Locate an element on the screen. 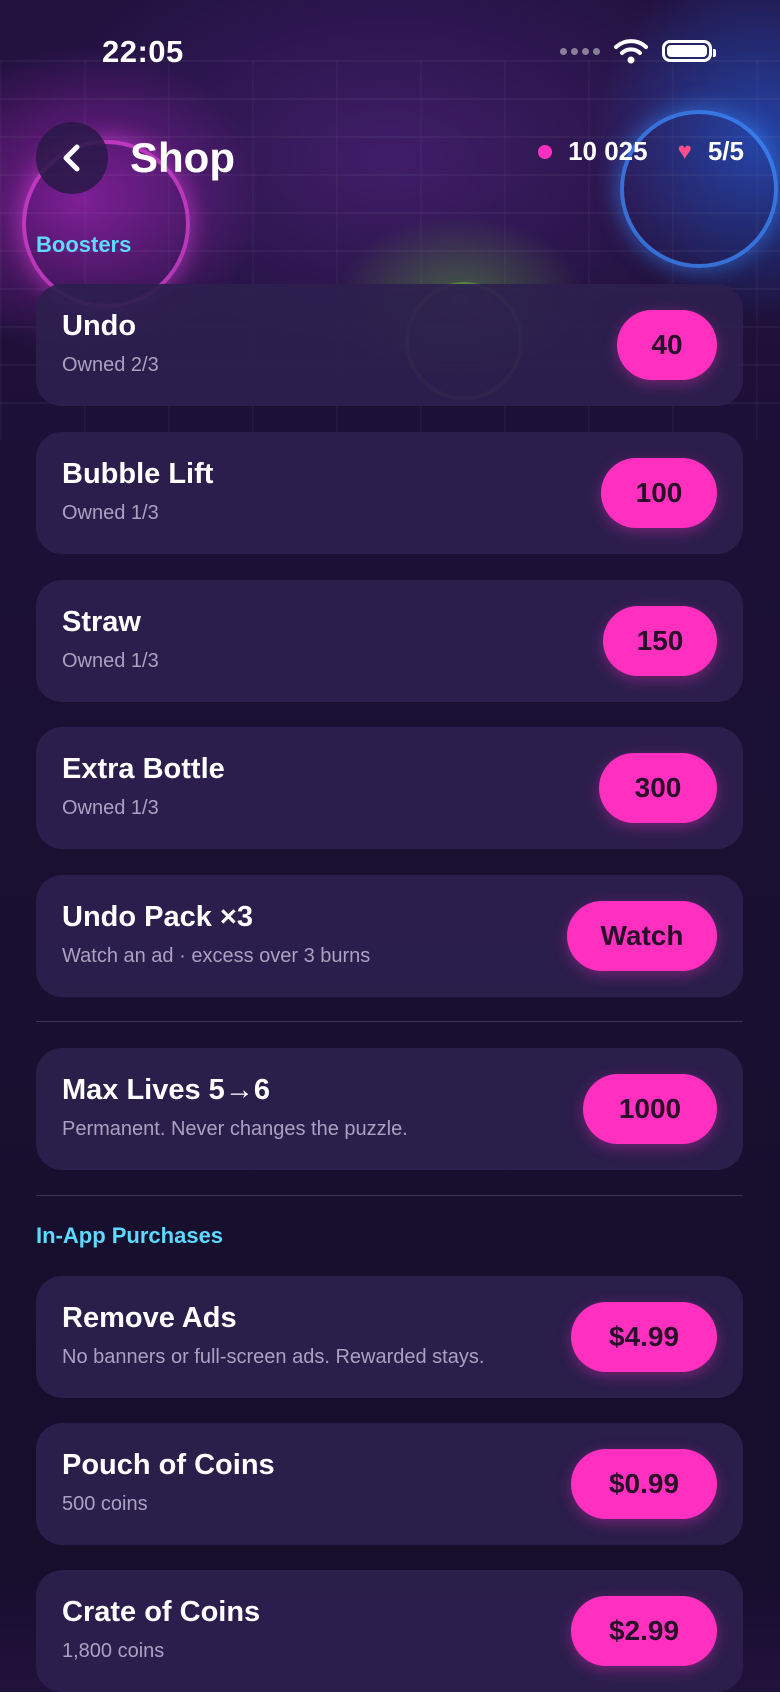 The height and width of the screenshot is (1692, 780). buy-button-remove-ads: $4.99 is located at coordinates (644, 1337).